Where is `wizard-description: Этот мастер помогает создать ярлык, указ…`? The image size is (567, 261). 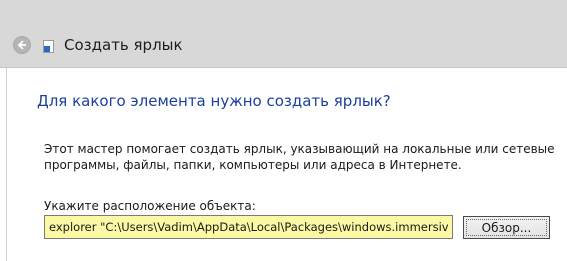 wizard-description: Этот мастер помогает создать ярлык, указ… is located at coordinates (299, 157).